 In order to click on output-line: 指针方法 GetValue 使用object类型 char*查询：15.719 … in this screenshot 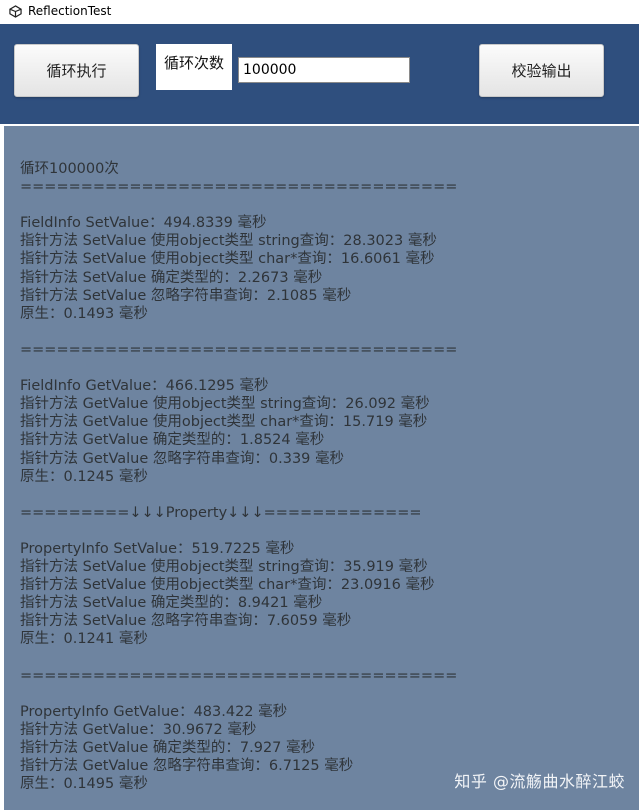, I will do `click(224, 422)`.